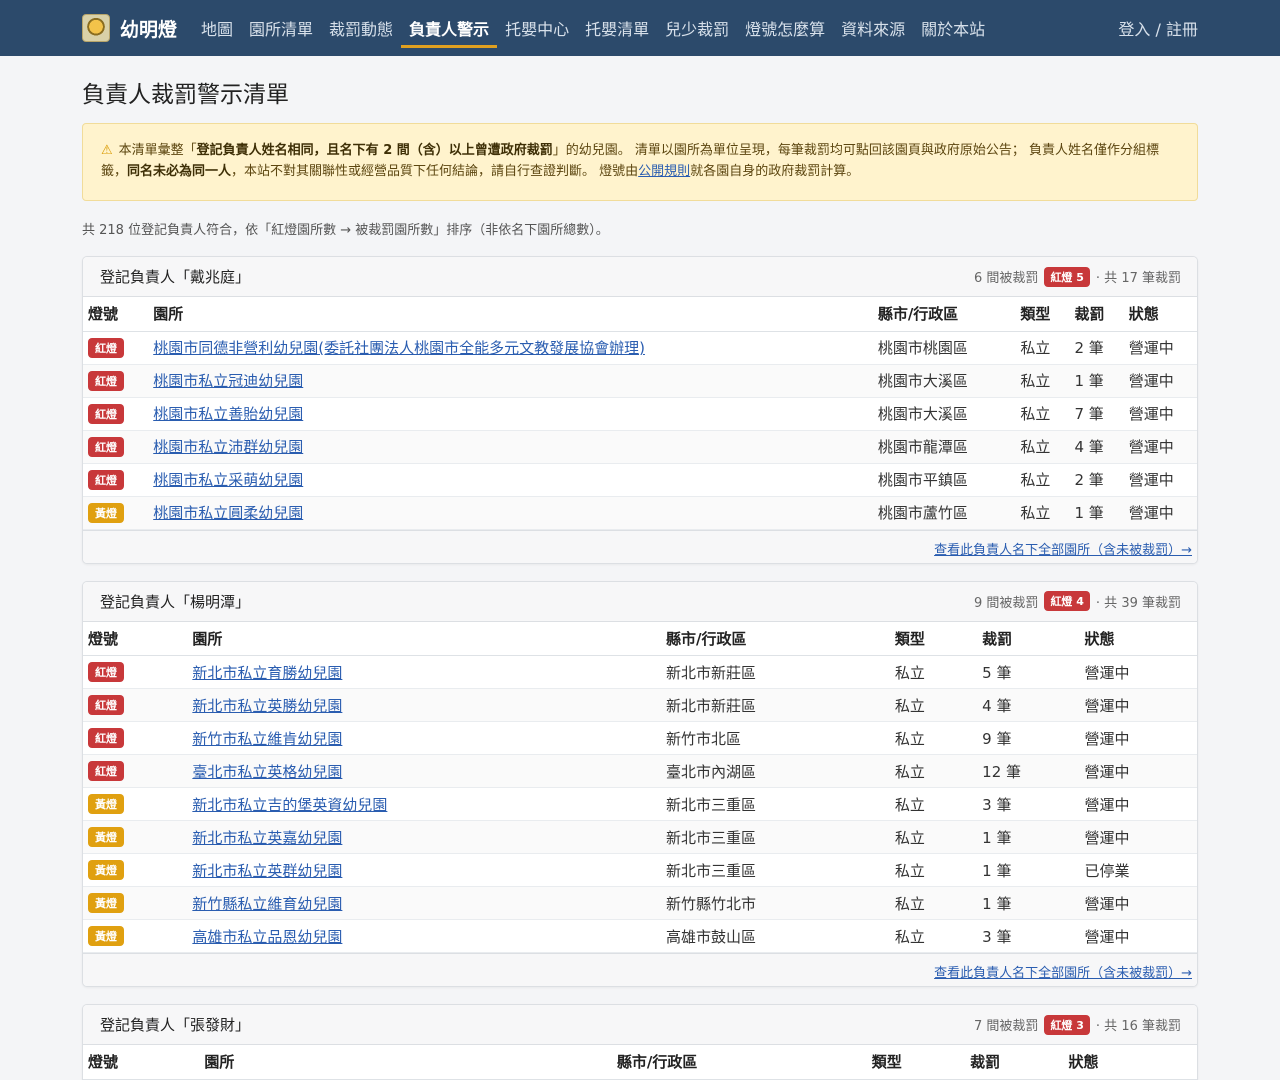  I want to click on punished-count: 7 間被裁罰, so click(1006, 1026).